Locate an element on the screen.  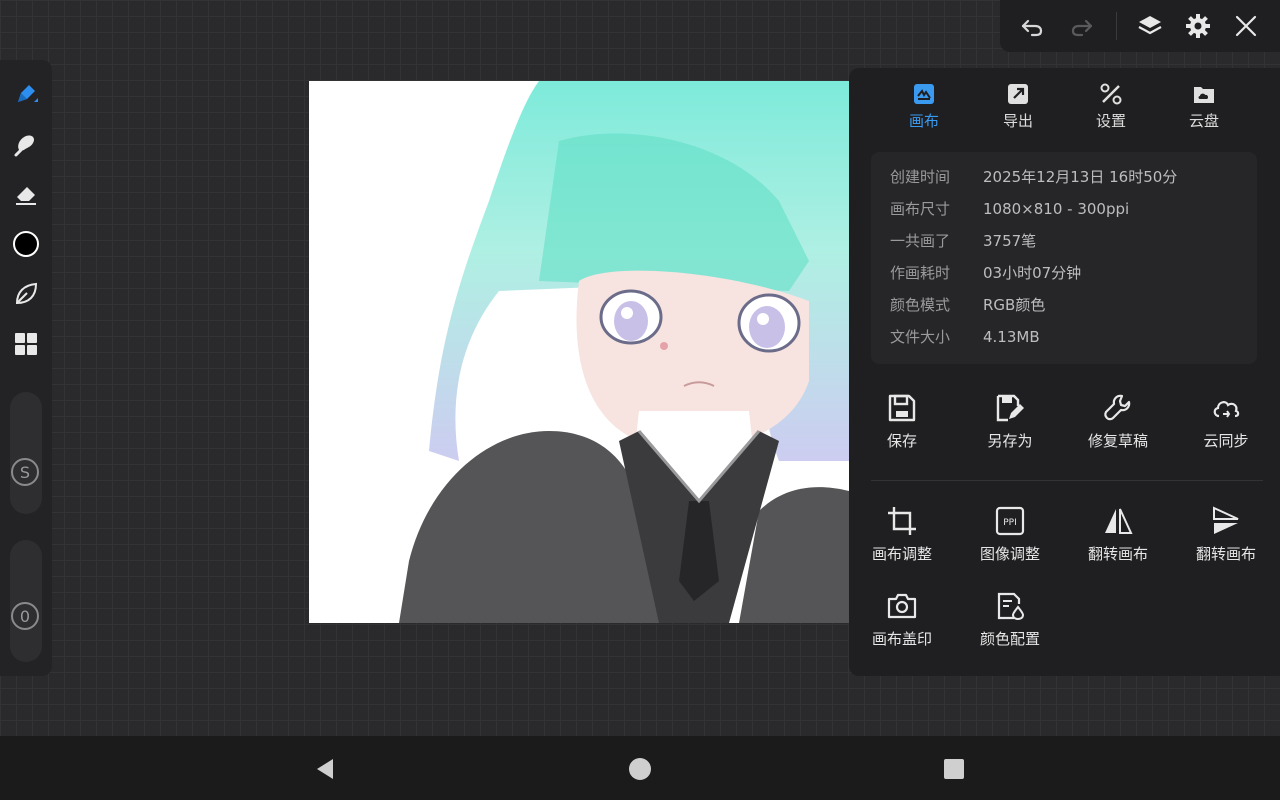
flip-horizontal-icon is located at coordinates (1118, 521).